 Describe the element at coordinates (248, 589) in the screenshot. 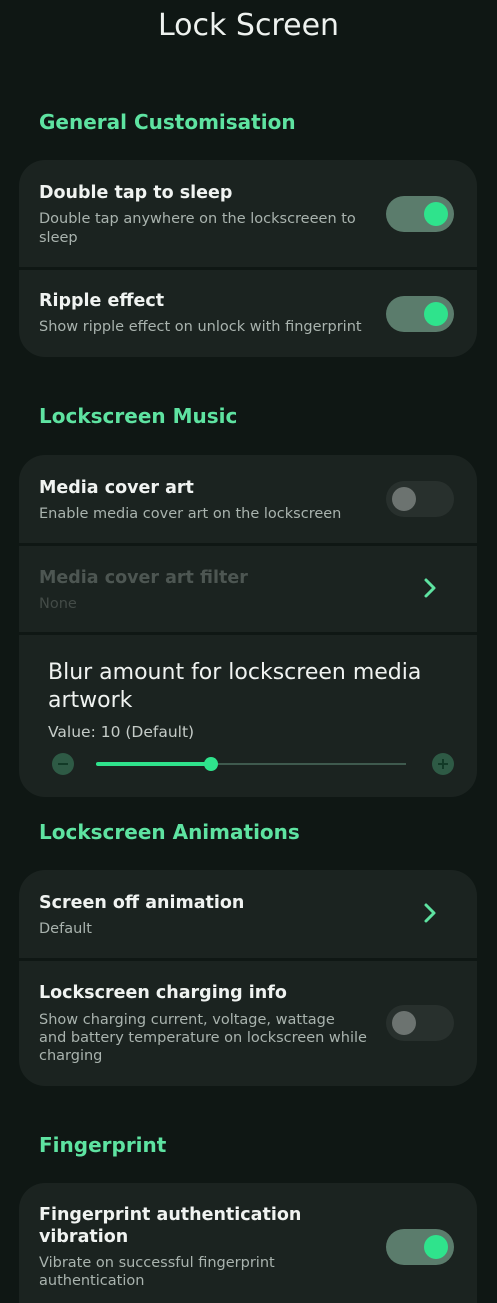

I see `setting-media-cover-art-filter: Media cover art filter None` at that location.